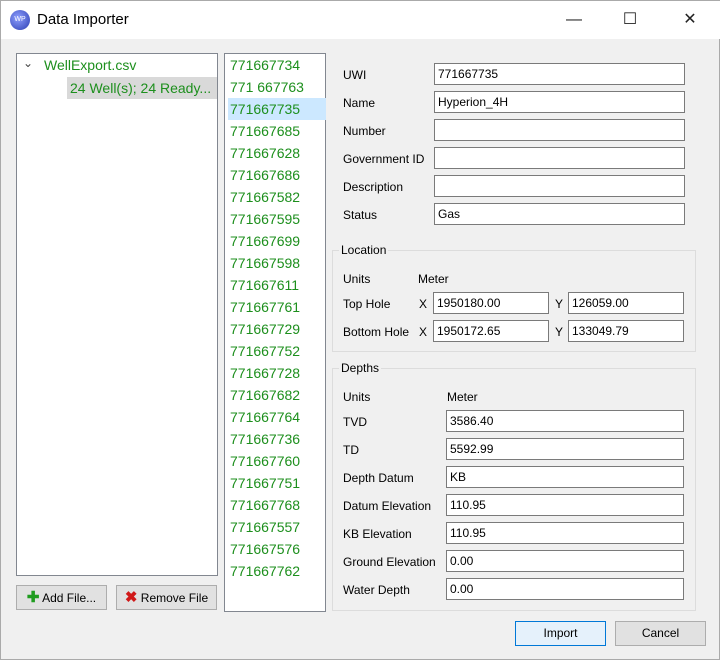 This screenshot has height=660, width=720. I want to click on field-label: Status, so click(360, 215).